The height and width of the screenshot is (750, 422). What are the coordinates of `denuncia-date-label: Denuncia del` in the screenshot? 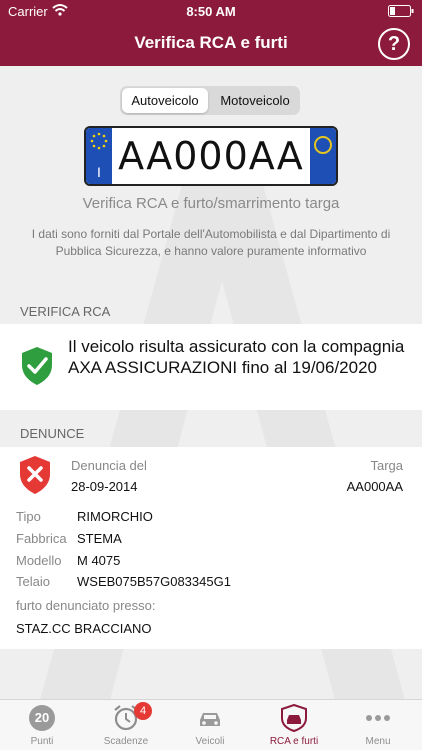 It's located at (109, 465).